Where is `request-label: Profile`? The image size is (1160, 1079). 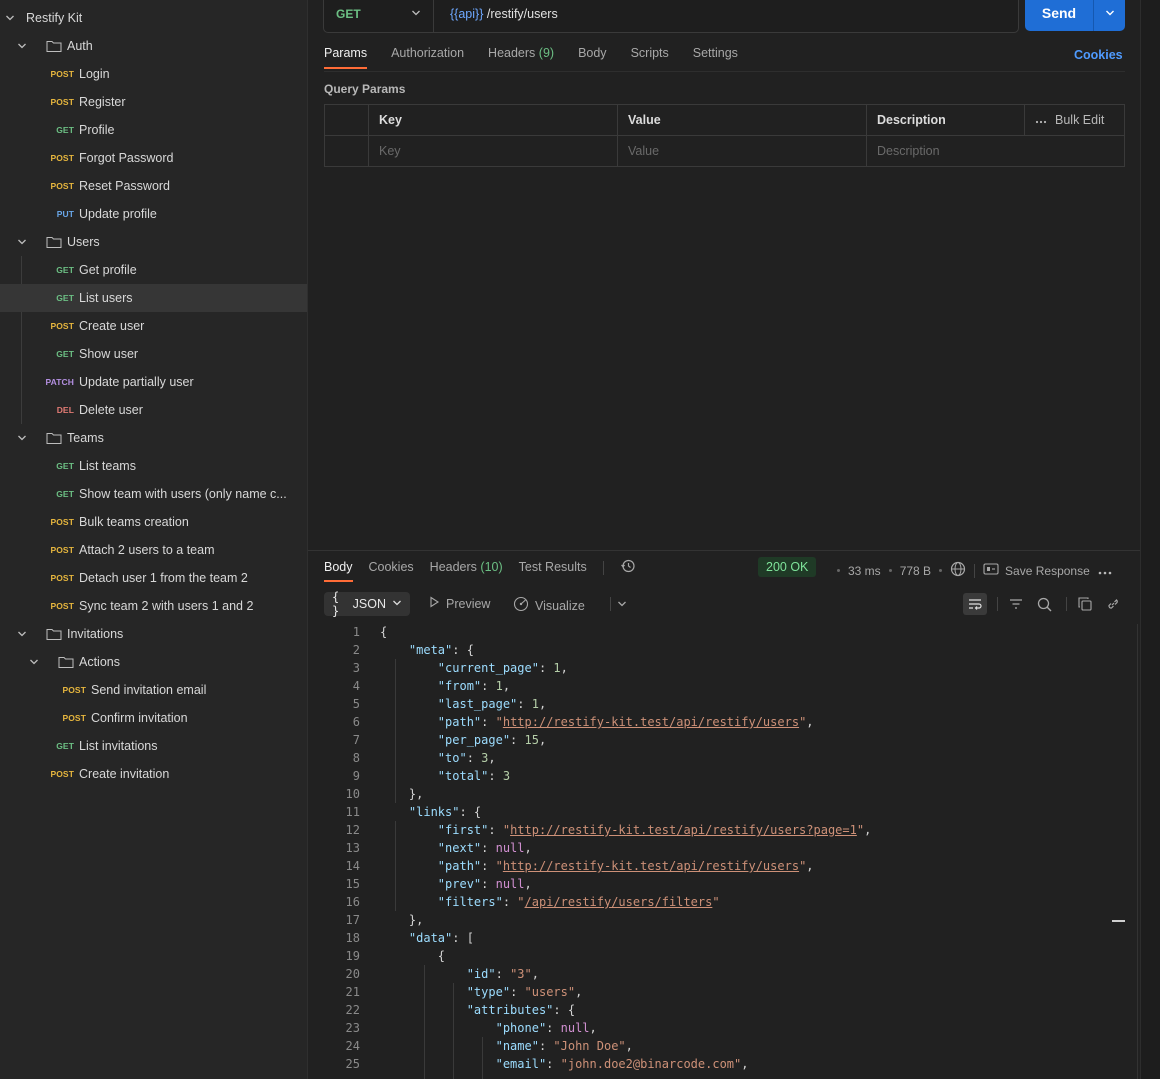 request-label: Profile is located at coordinates (97, 130).